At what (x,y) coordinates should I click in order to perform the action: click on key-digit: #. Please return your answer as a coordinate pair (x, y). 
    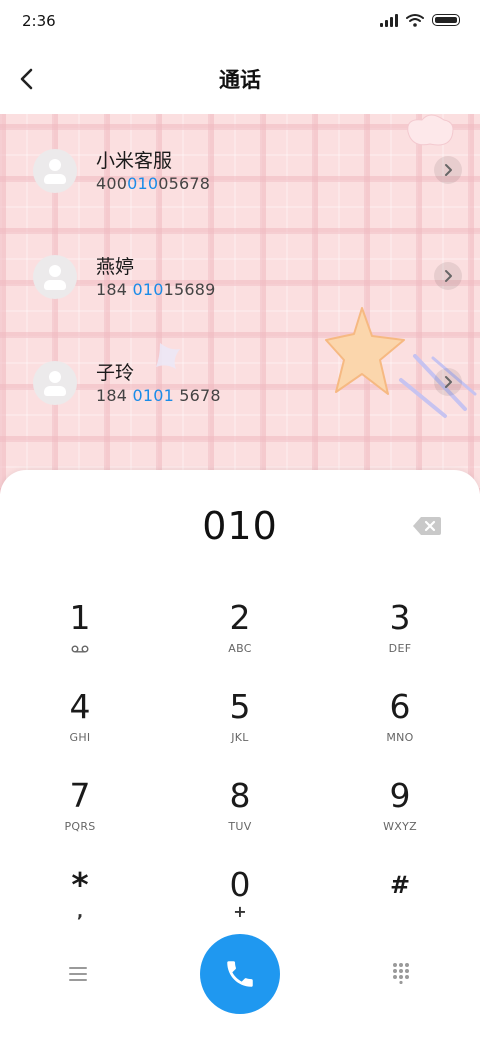
    Looking at the image, I should click on (400, 885).